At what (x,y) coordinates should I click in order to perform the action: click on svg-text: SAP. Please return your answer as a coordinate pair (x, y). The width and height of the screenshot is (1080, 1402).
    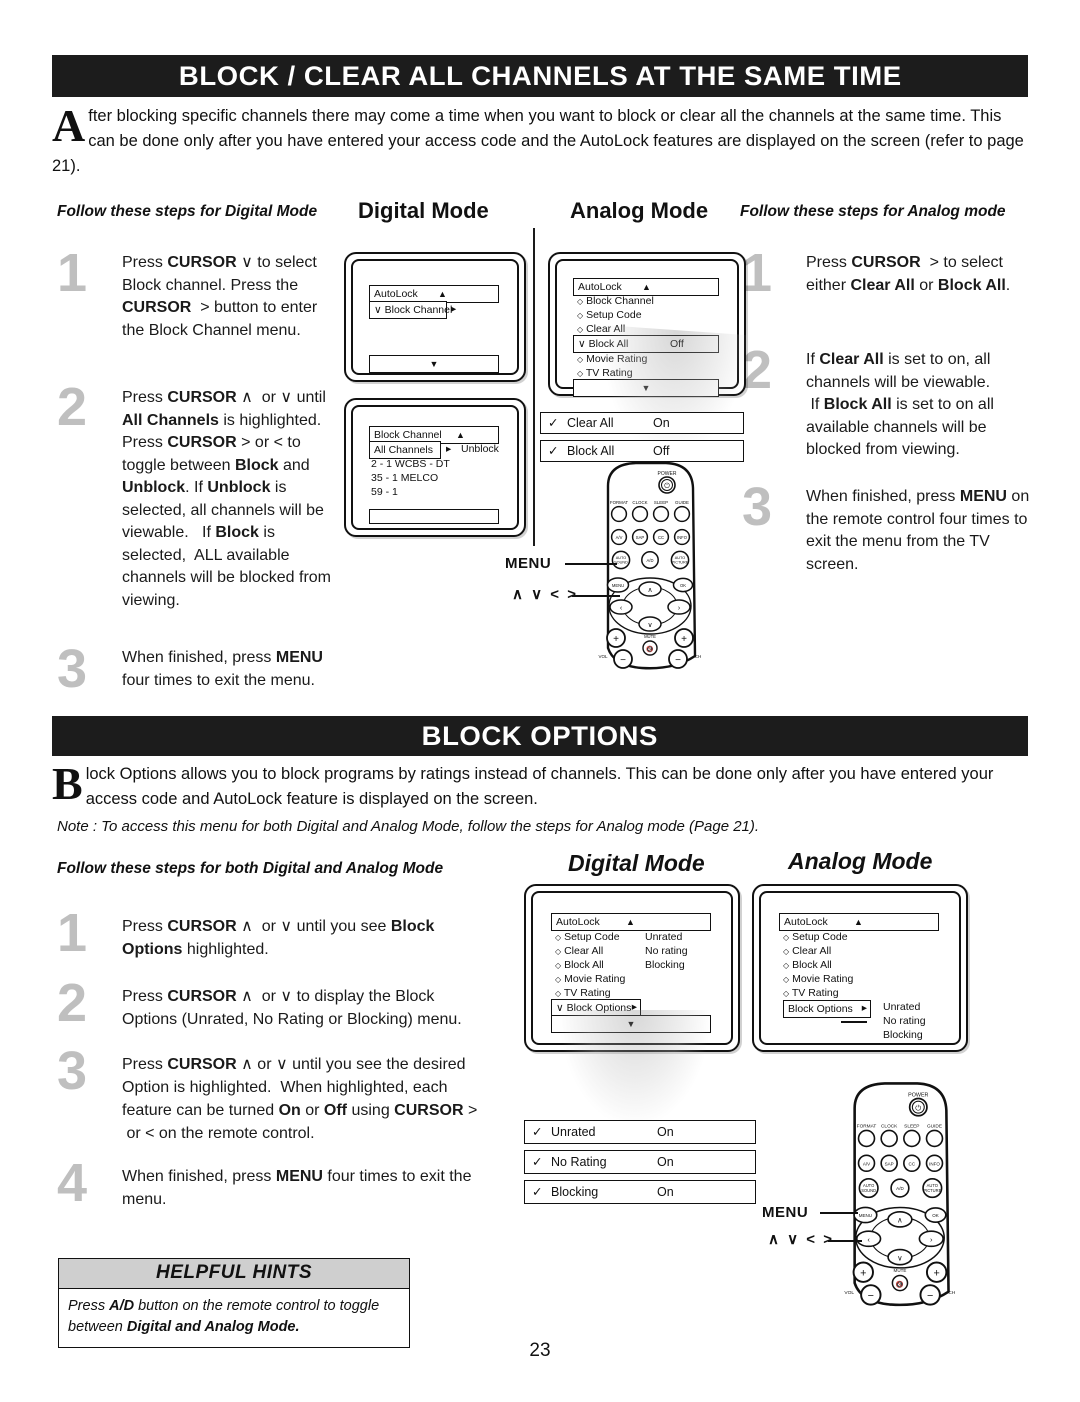
    Looking at the image, I should click on (889, 1163).